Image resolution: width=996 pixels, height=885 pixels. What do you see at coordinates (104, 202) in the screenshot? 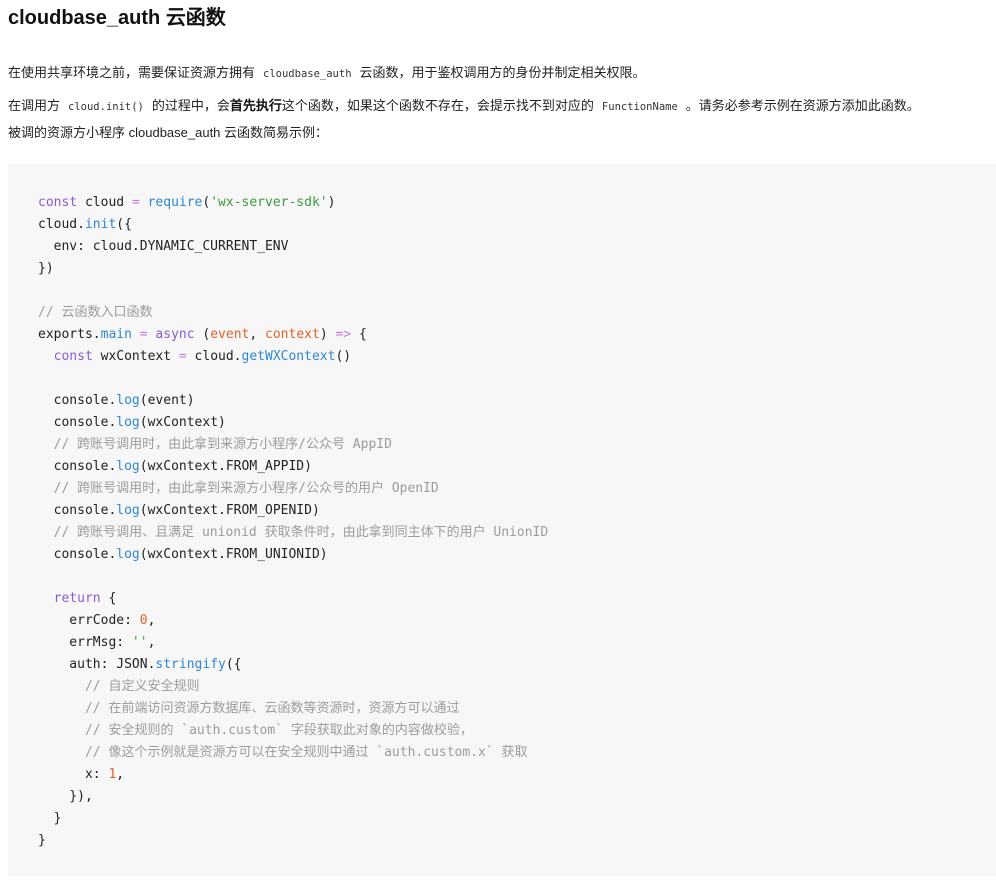
I see `code-token: cloud` at bounding box center [104, 202].